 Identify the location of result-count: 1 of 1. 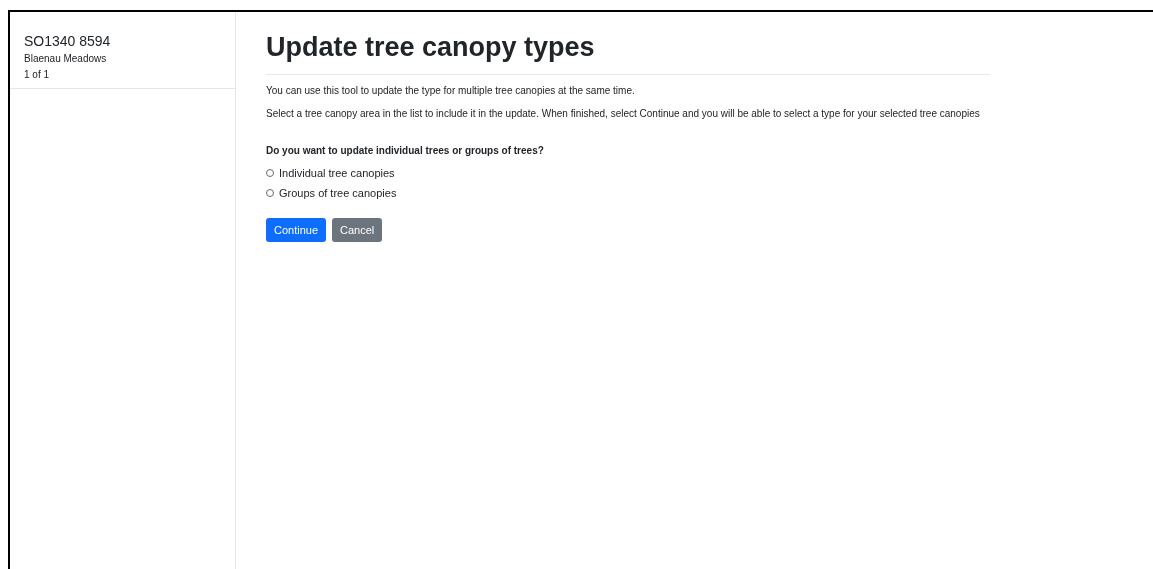
(37, 75).